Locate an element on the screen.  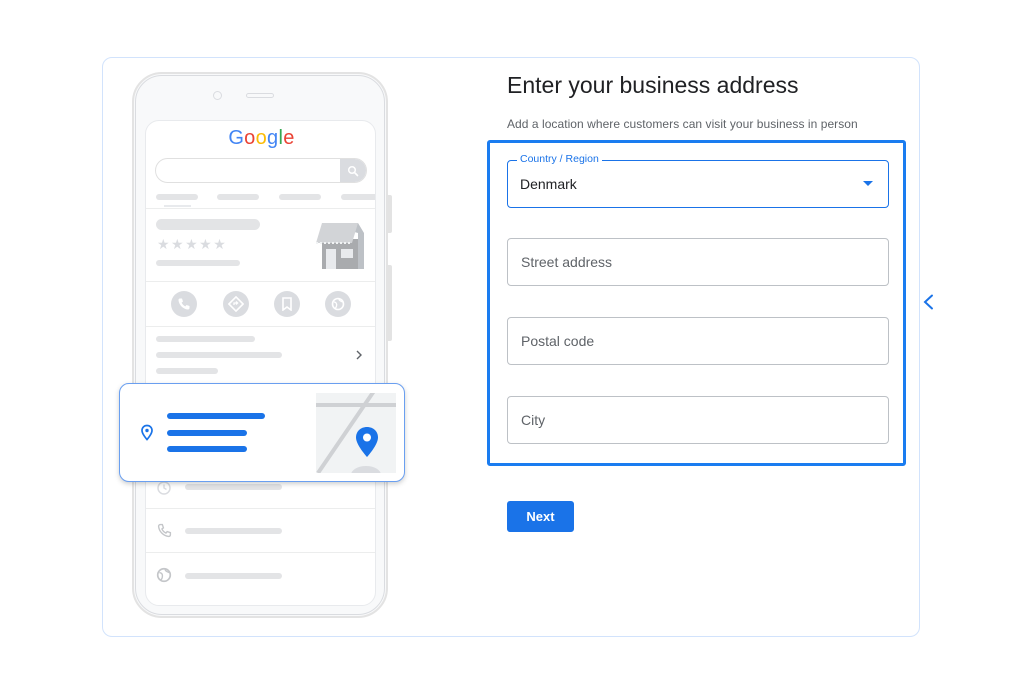
postal-code-input is located at coordinates (698, 341).